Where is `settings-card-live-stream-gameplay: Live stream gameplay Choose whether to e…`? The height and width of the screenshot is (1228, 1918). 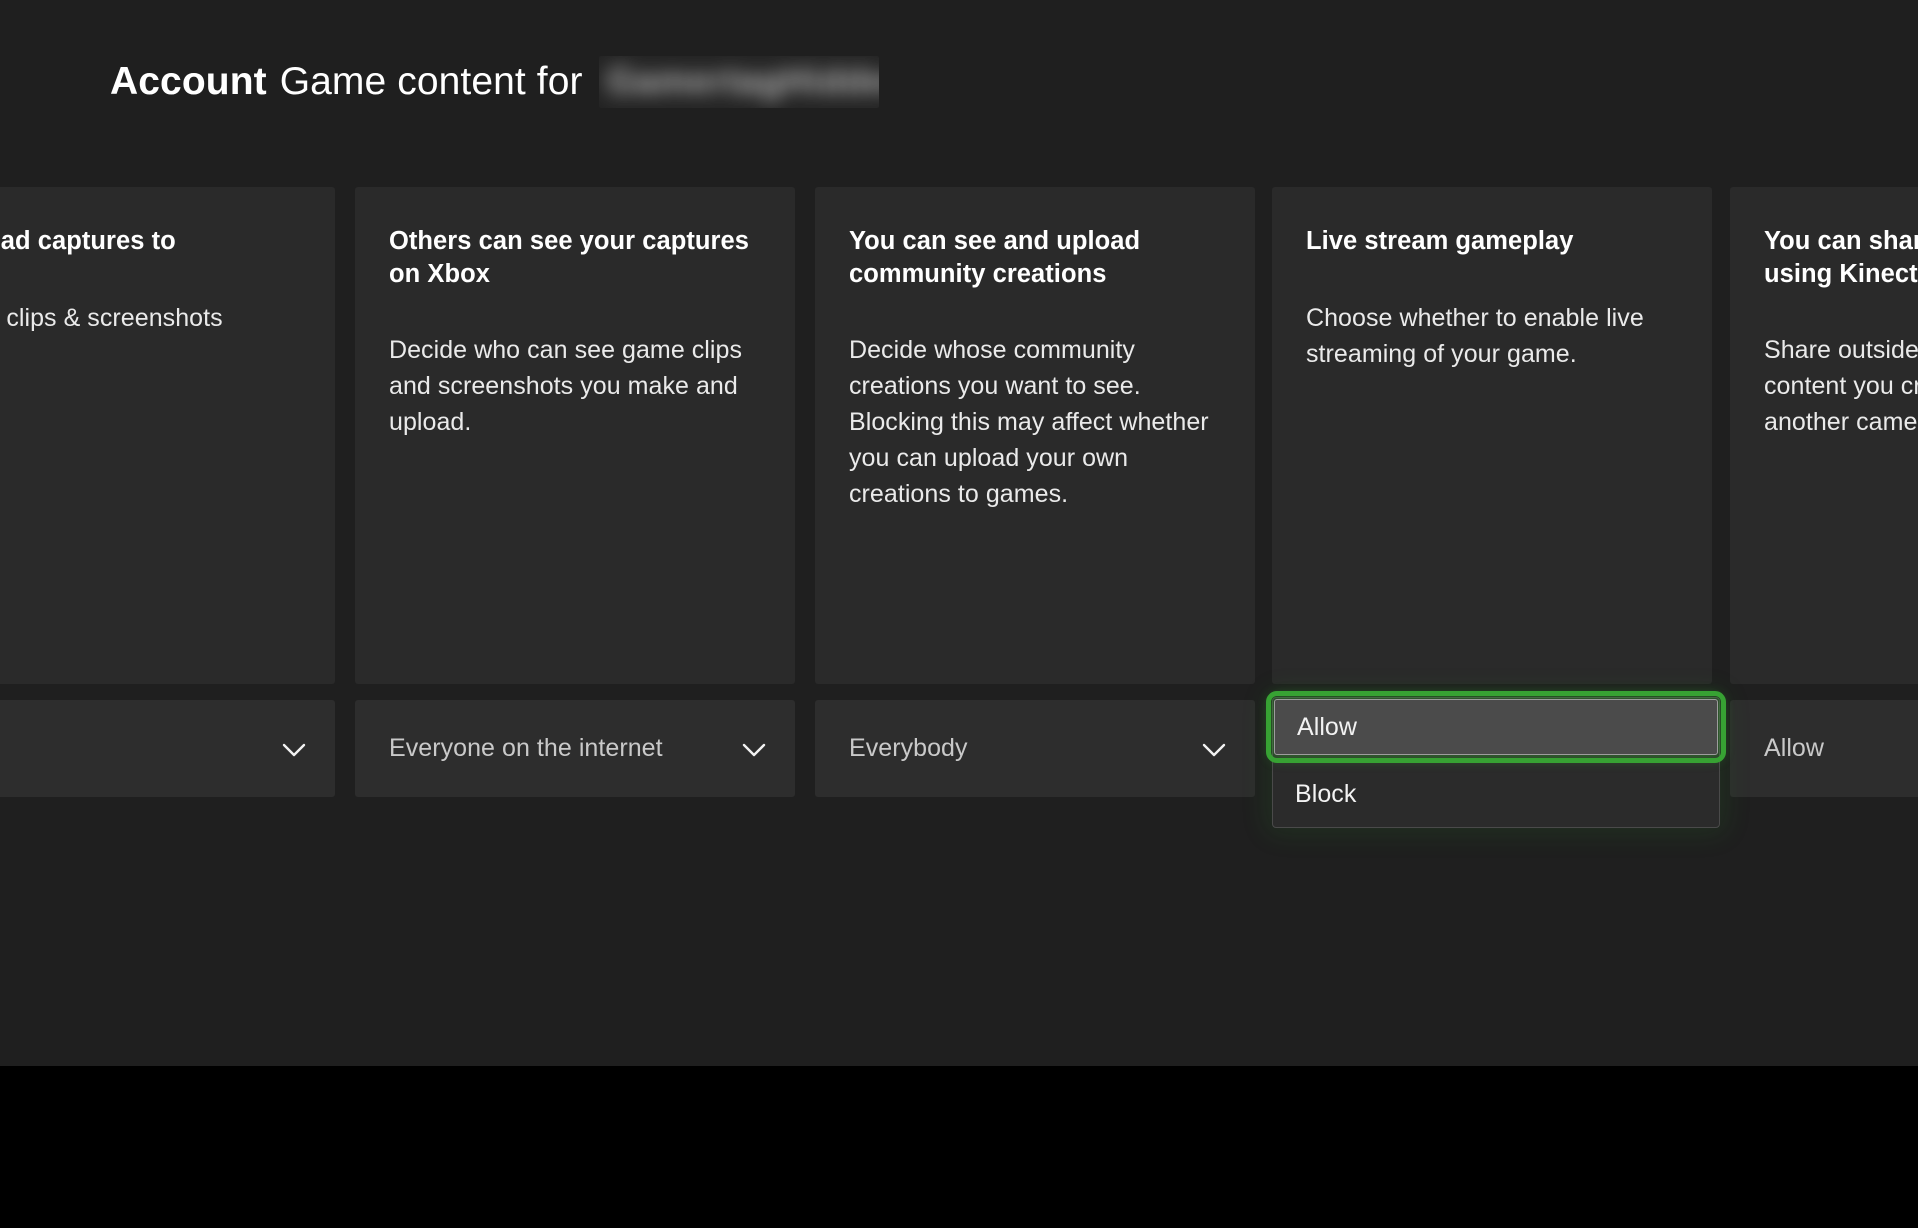 settings-card-live-stream-gameplay: Live stream gameplay Choose whether to e… is located at coordinates (1492, 435).